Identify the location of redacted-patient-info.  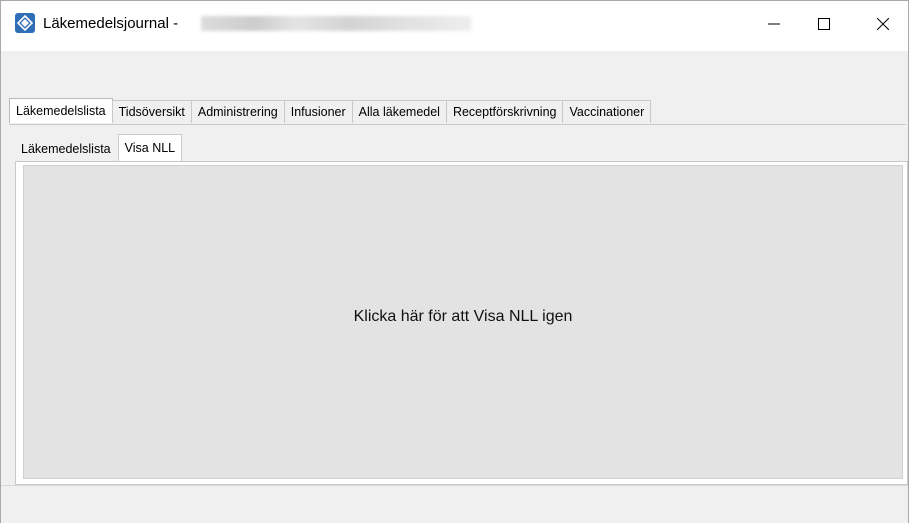
(336, 23).